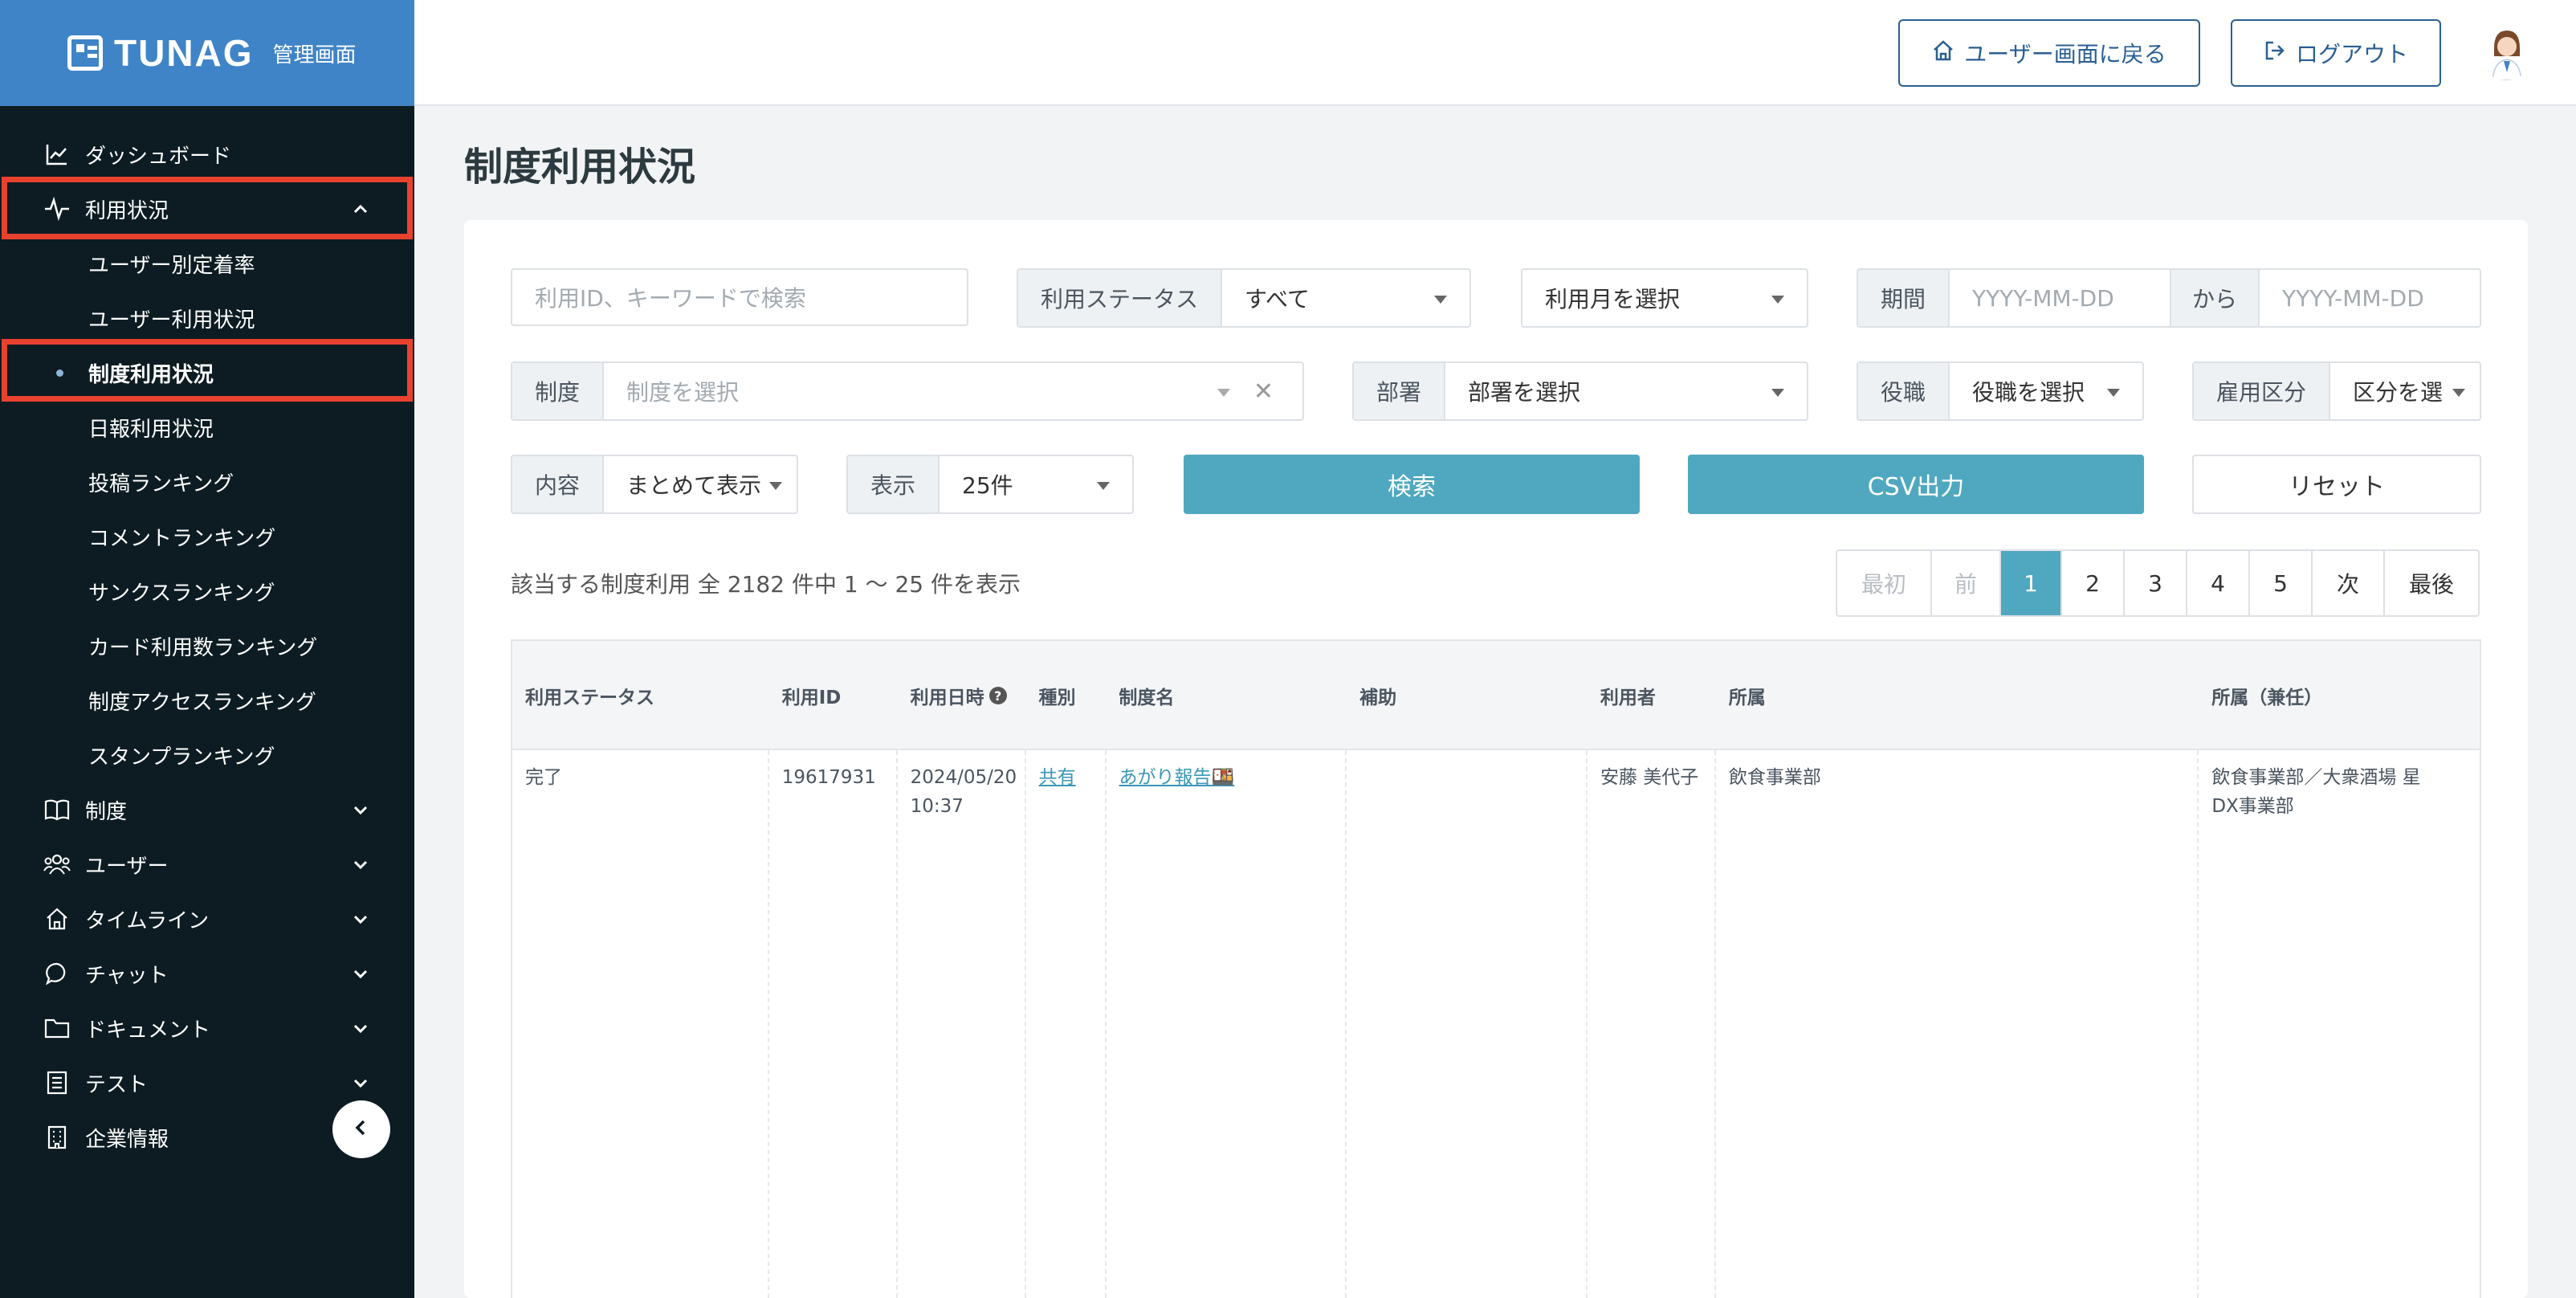 The width and height of the screenshot is (2576, 1298). Describe the element at coordinates (1177, 777) in the screenshot. I see `system-name-link: あがり報告🍱` at that location.